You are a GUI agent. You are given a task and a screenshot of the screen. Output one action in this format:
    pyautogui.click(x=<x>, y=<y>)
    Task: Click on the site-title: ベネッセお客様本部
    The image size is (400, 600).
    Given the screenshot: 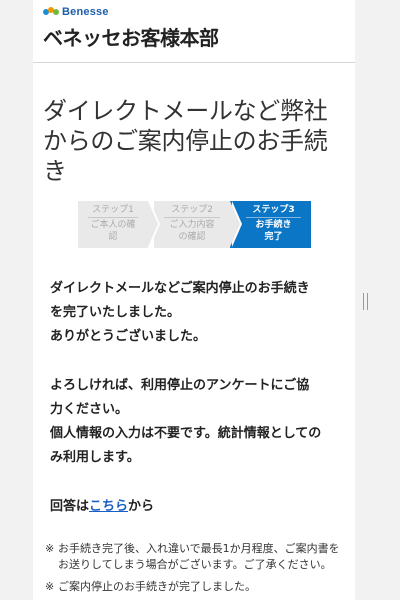 What is the action you would take?
    pyautogui.click(x=131, y=38)
    